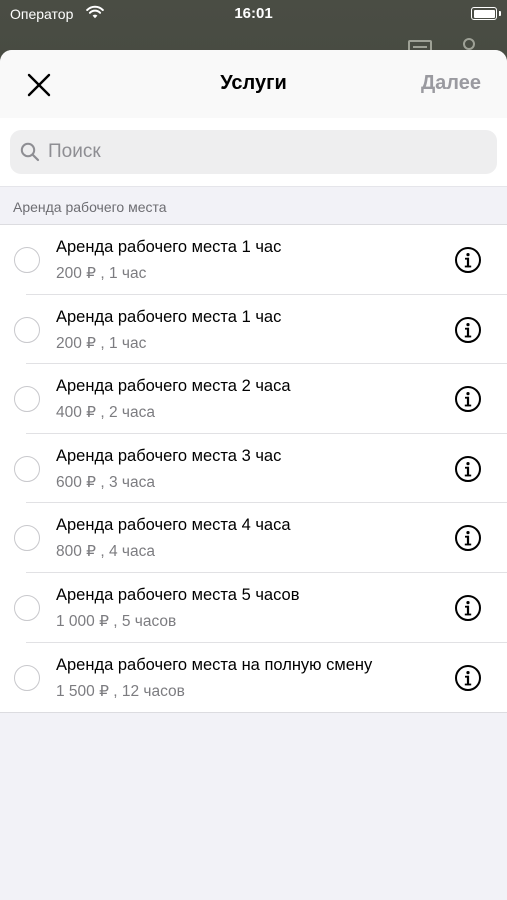 Image resolution: width=507 pixels, height=900 pixels. What do you see at coordinates (116, 621) in the screenshot?
I see `service-price-duration: 1 000 ₽ , 5 часов` at bounding box center [116, 621].